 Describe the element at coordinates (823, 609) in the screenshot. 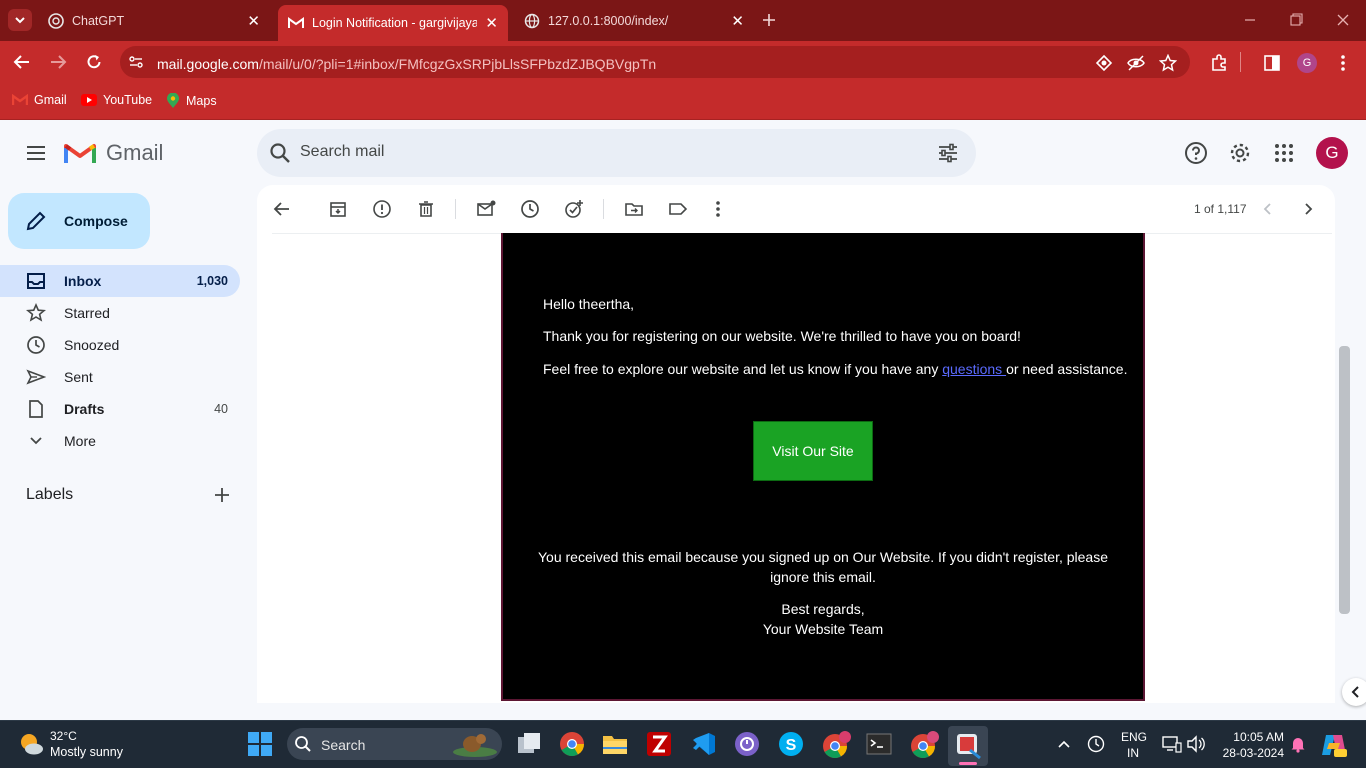

I see `signoff-line: Best regards,` at that location.